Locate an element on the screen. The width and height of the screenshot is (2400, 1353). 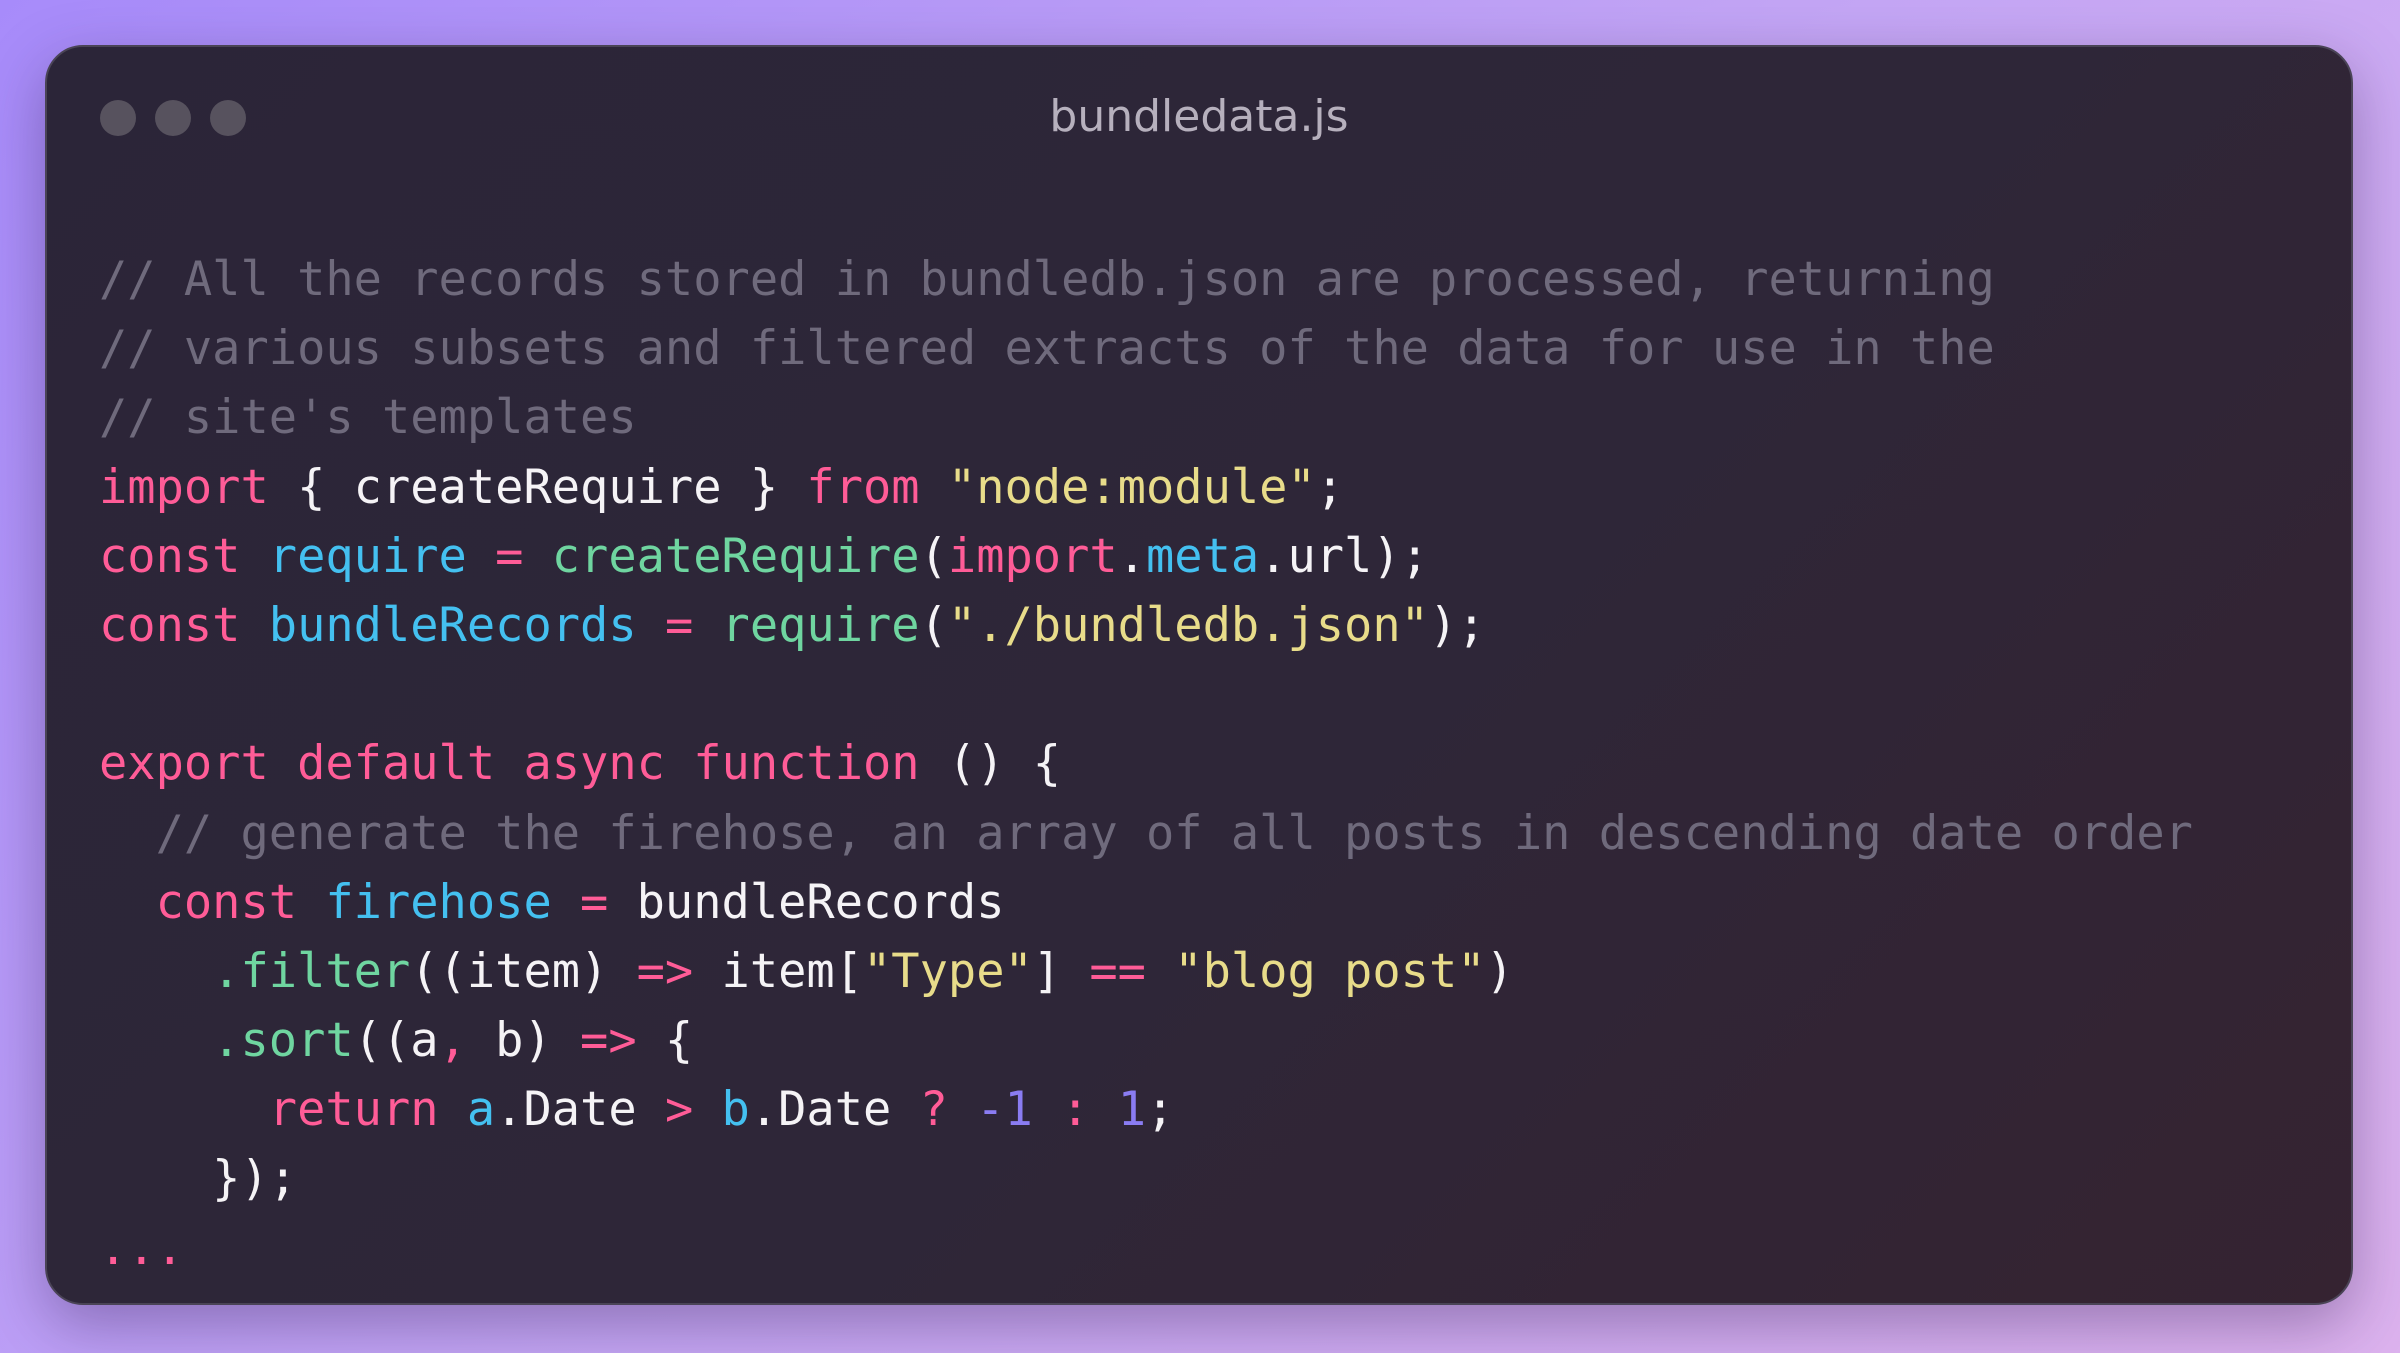
code-token: > is located at coordinates (679, 1110).